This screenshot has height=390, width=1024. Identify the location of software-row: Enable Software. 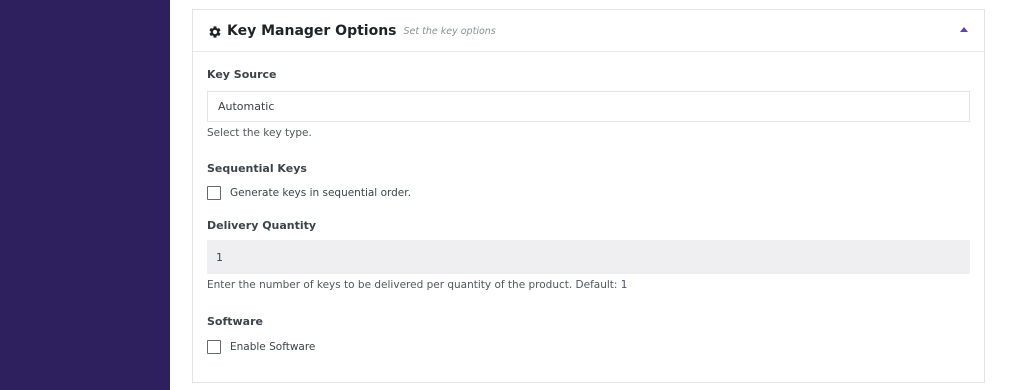
(261, 347).